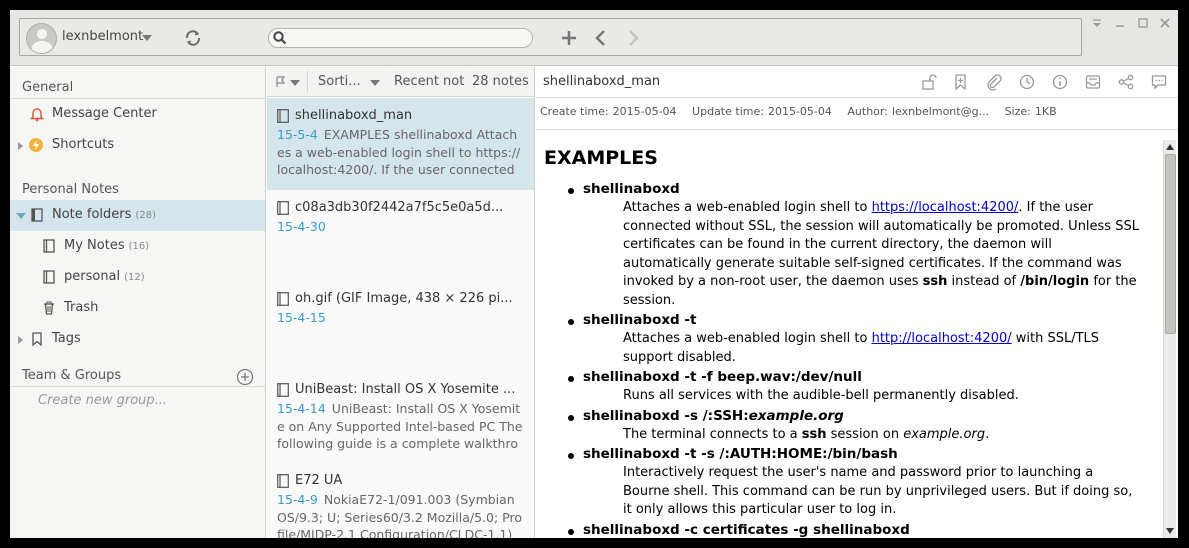 This screenshot has width=1189, height=548. I want to click on text: Attaches a web-enabled login shell to, so click(747, 207).